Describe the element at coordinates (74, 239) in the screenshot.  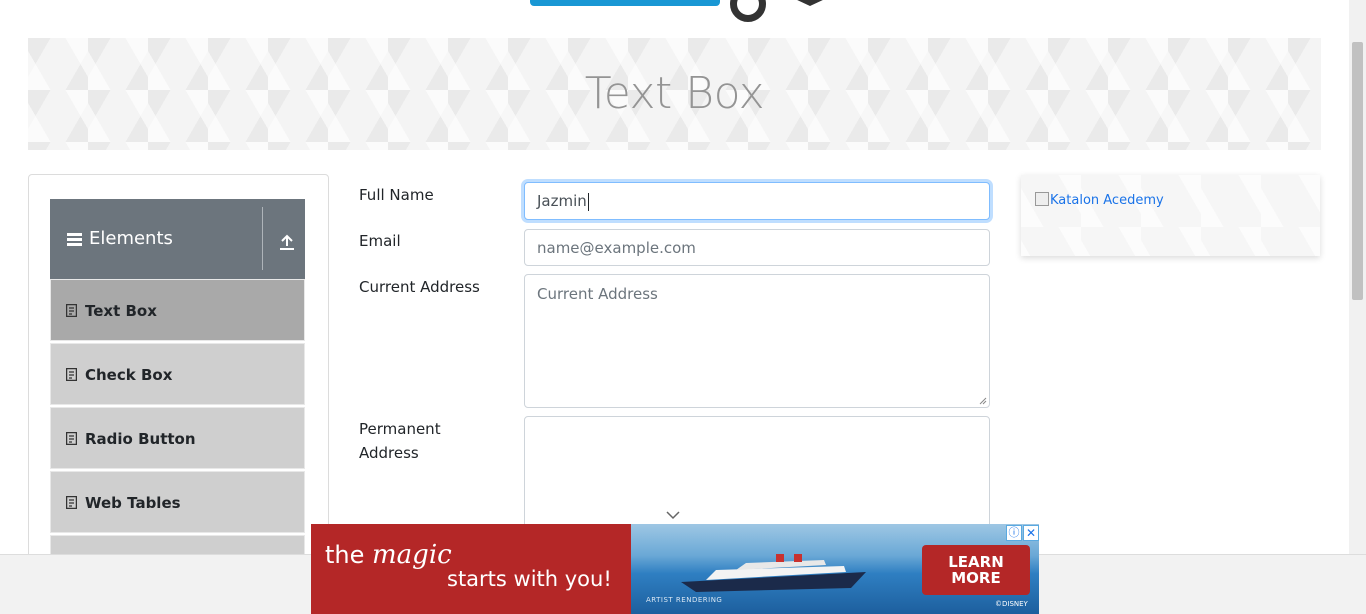
I see `menu-icon` at that location.